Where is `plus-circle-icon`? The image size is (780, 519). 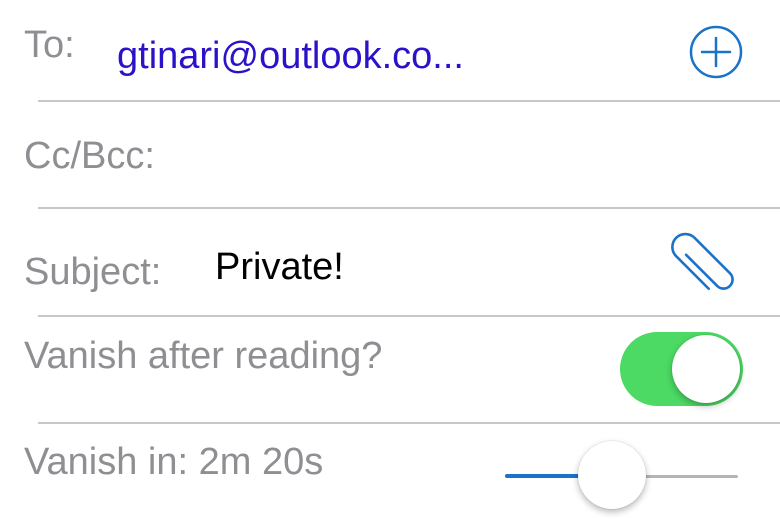 plus-circle-icon is located at coordinates (716, 52).